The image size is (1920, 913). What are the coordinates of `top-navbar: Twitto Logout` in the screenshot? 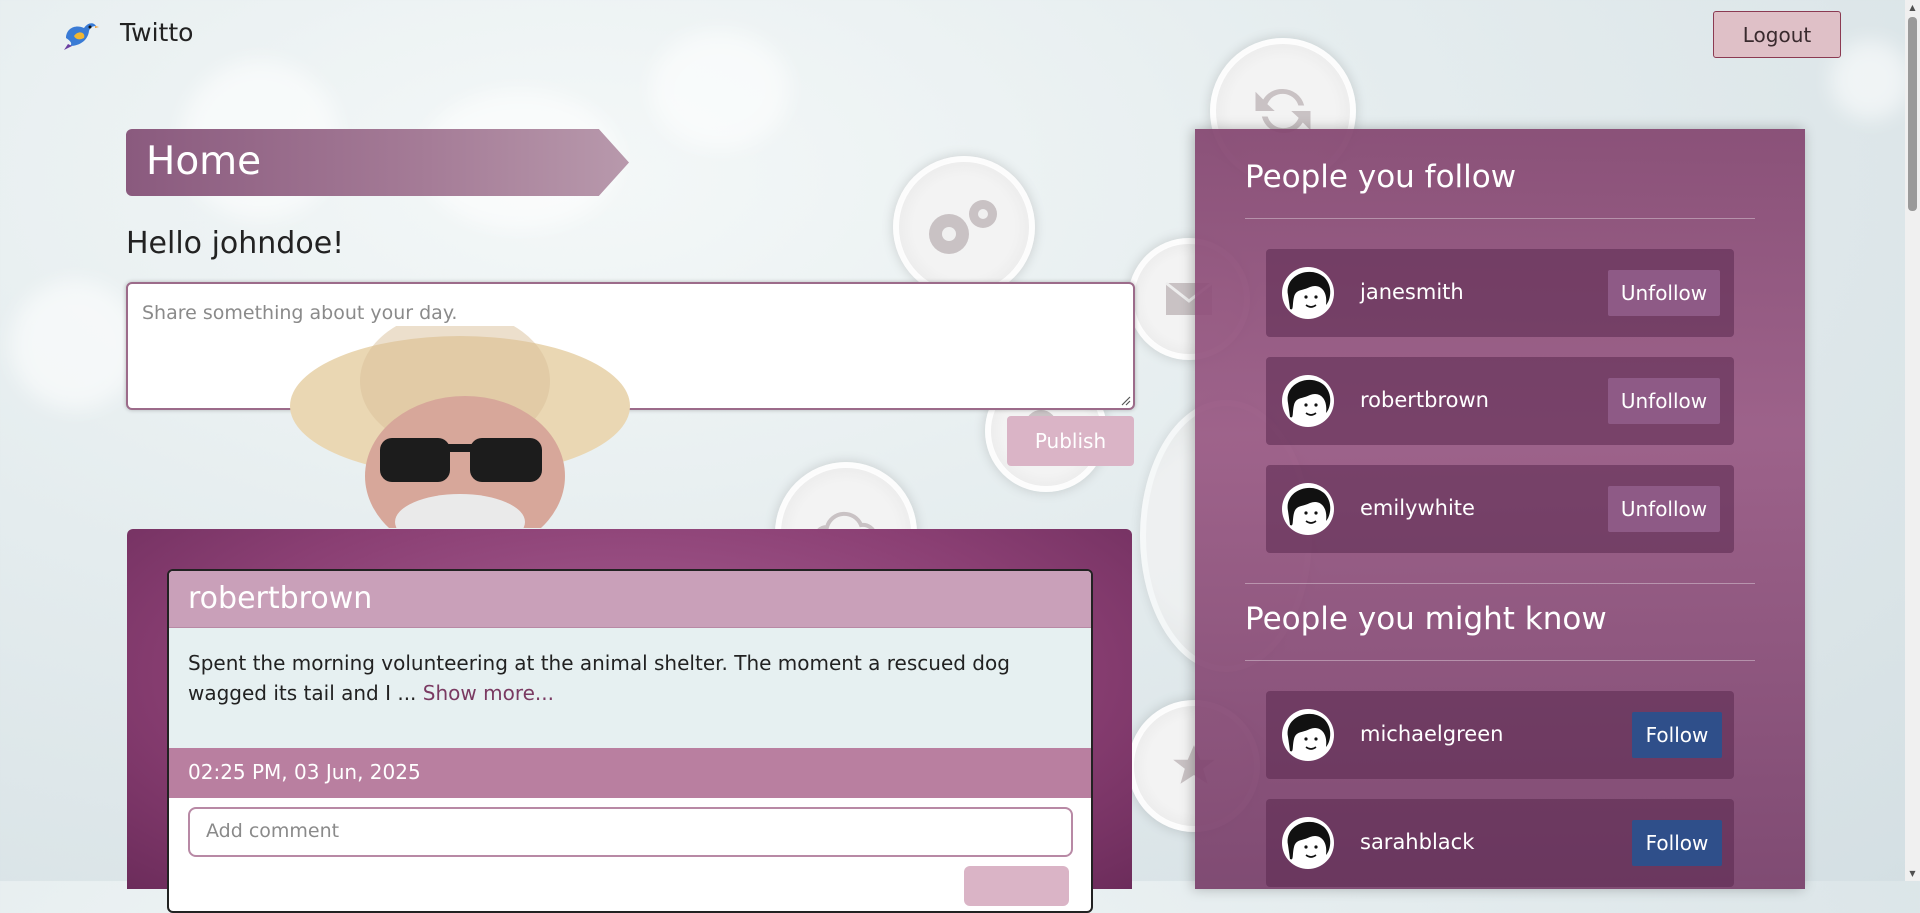 It's located at (952, 33).